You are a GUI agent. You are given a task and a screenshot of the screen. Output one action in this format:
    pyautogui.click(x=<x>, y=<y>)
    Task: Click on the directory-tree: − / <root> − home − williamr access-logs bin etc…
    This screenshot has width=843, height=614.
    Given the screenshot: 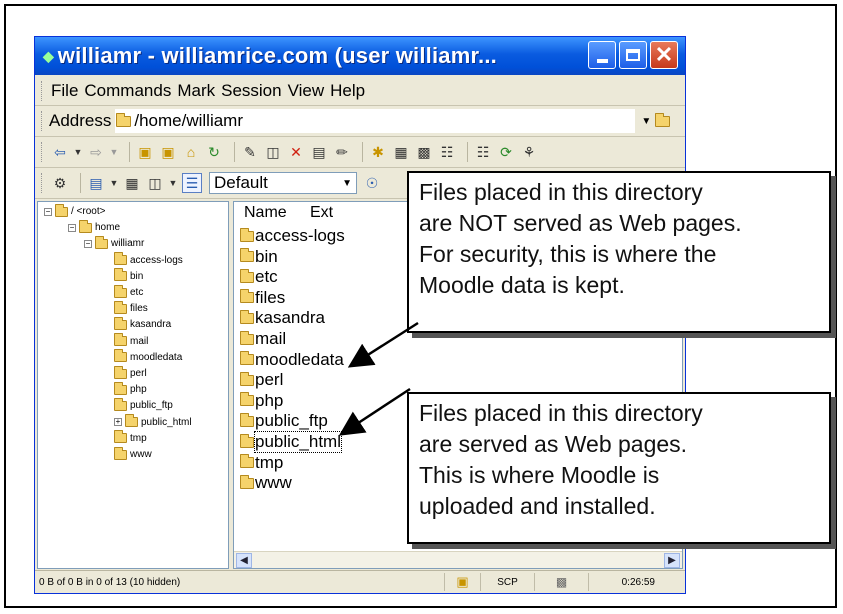 What is the action you would take?
    pyautogui.click(x=133, y=385)
    